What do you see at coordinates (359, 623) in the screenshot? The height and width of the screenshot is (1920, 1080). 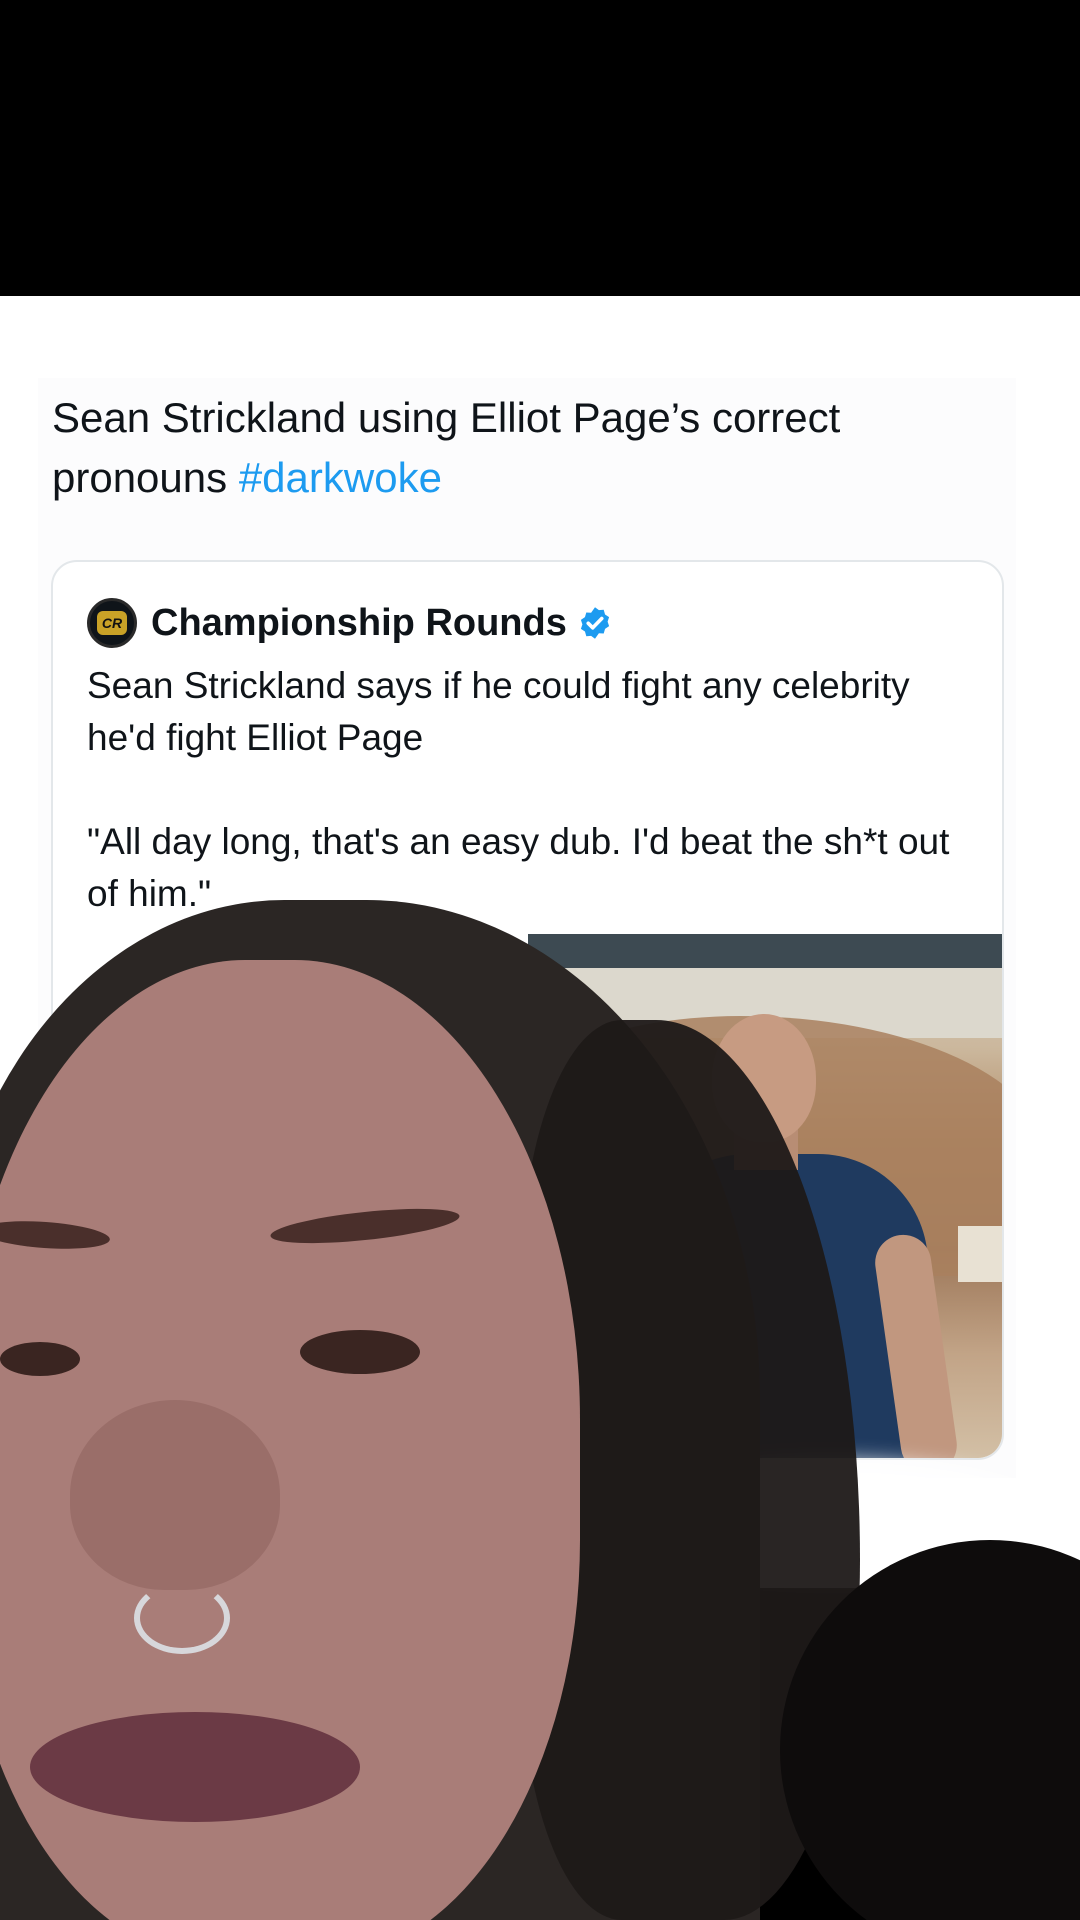 I see `author-name: Championship Rounds` at bounding box center [359, 623].